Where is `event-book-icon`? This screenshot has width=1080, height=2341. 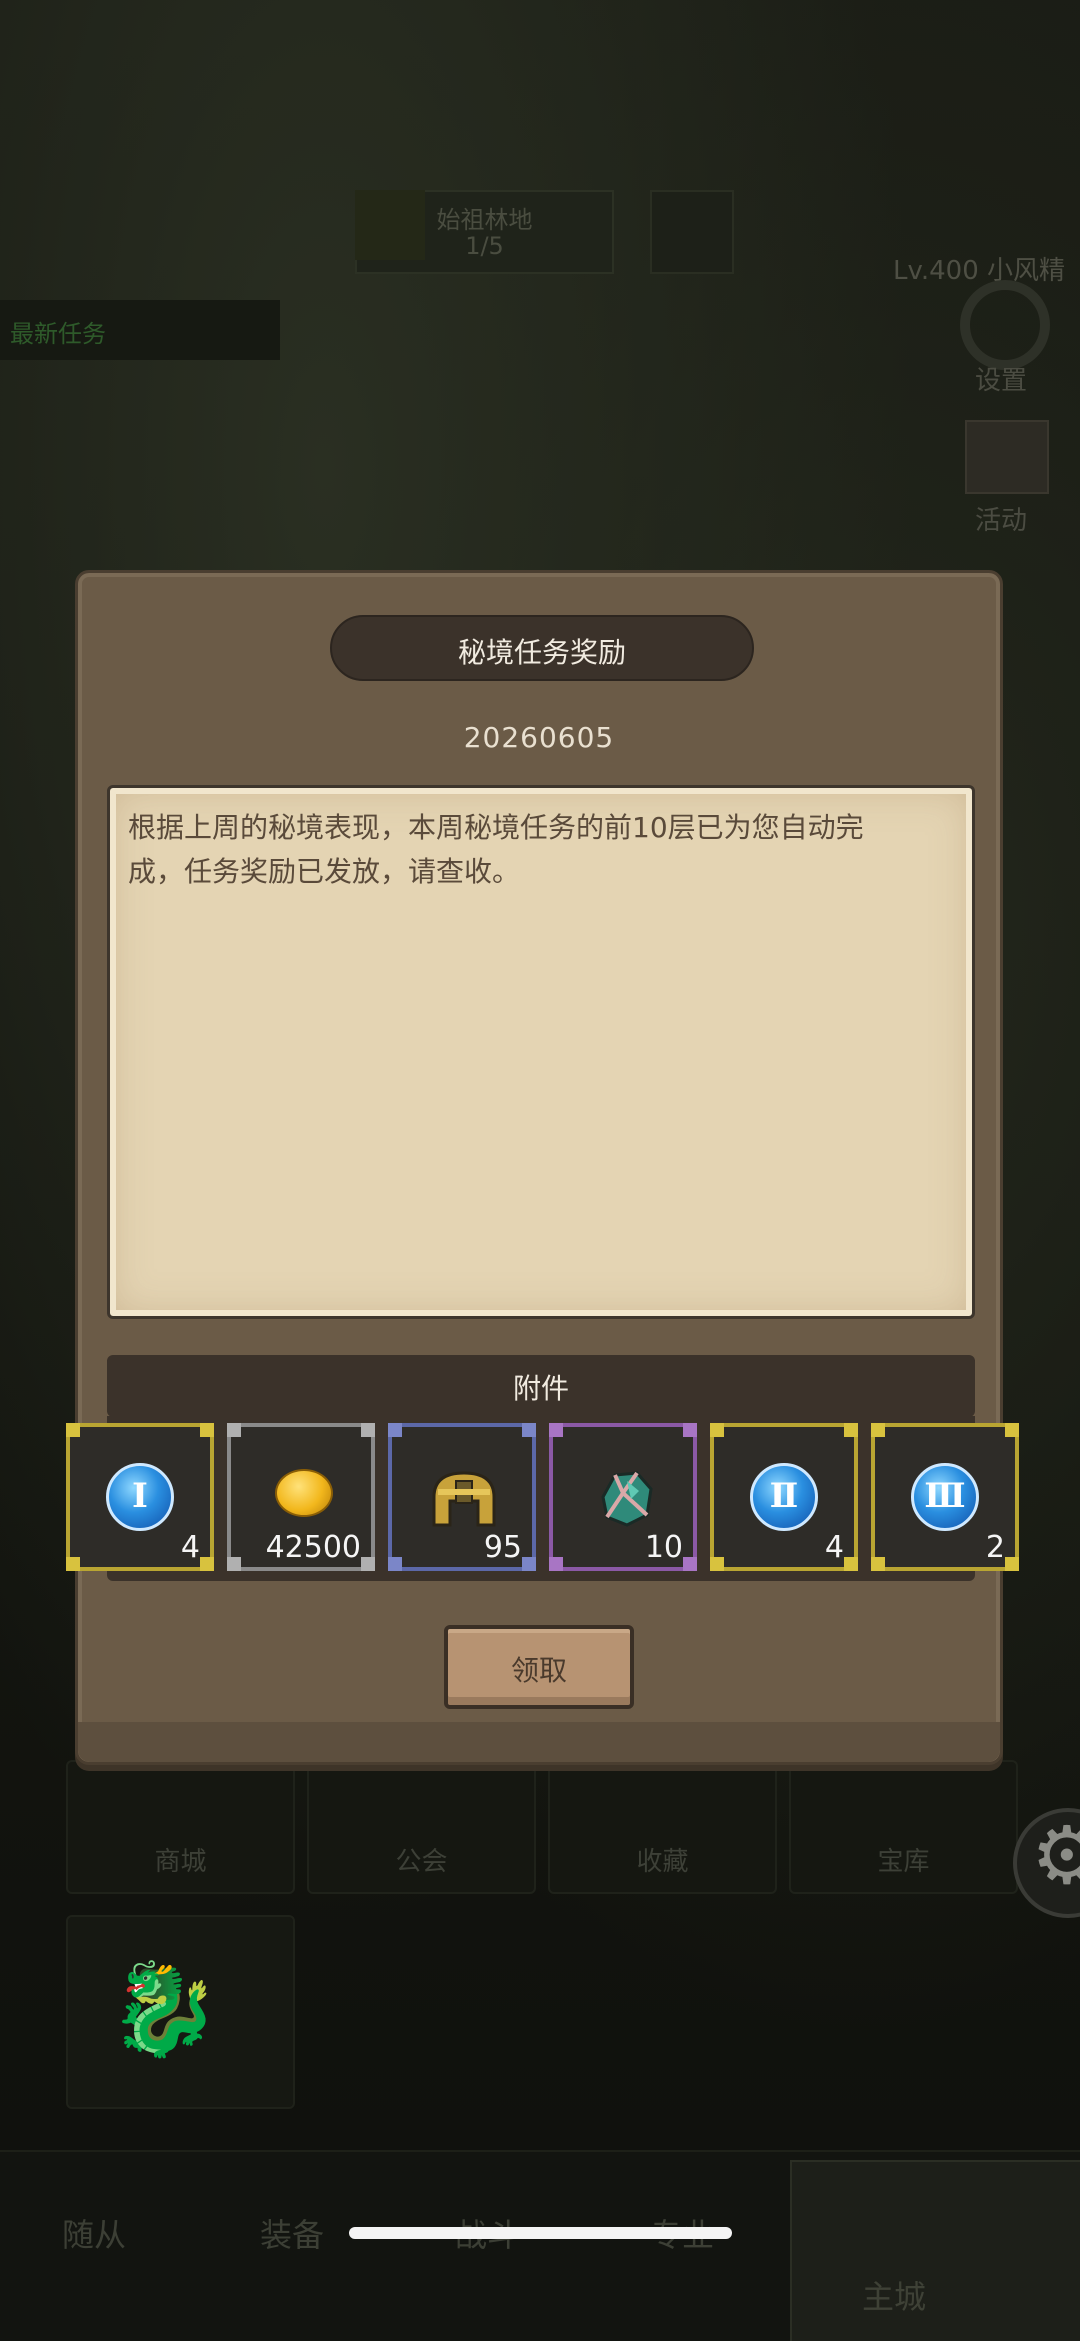 event-book-icon is located at coordinates (1007, 457).